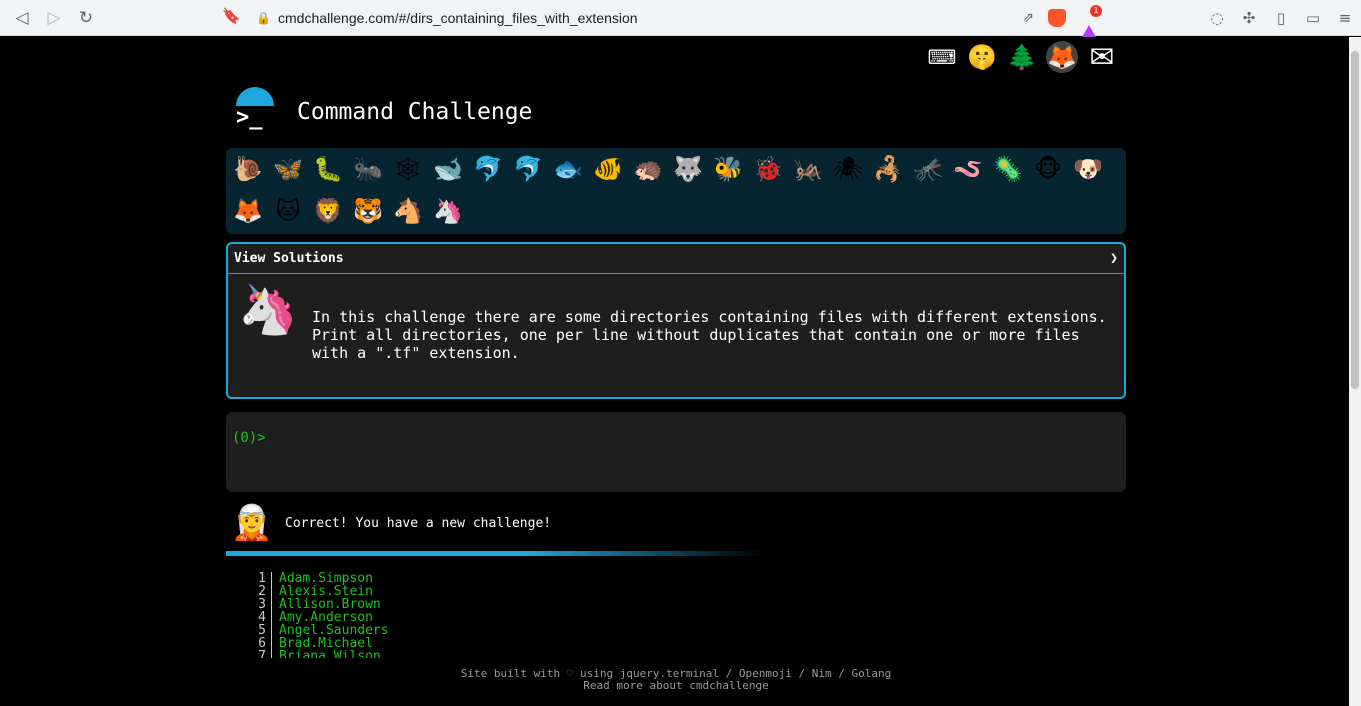 The image size is (1361, 706). I want to click on progress-bar, so click(496, 553).